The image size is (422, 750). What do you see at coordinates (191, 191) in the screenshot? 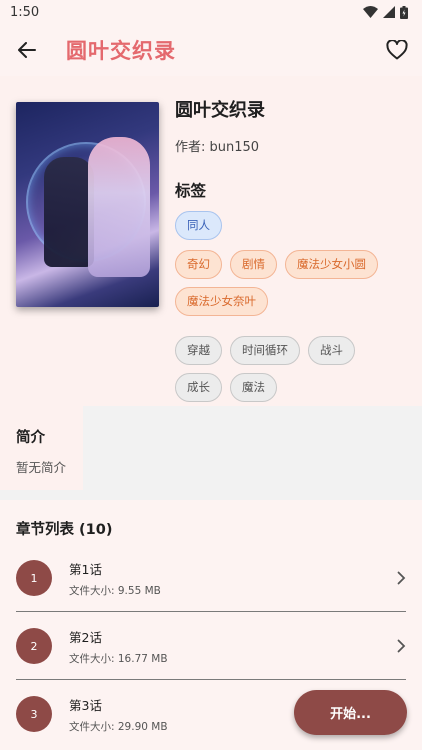
I see `tags-heading: 标签` at bounding box center [191, 191].